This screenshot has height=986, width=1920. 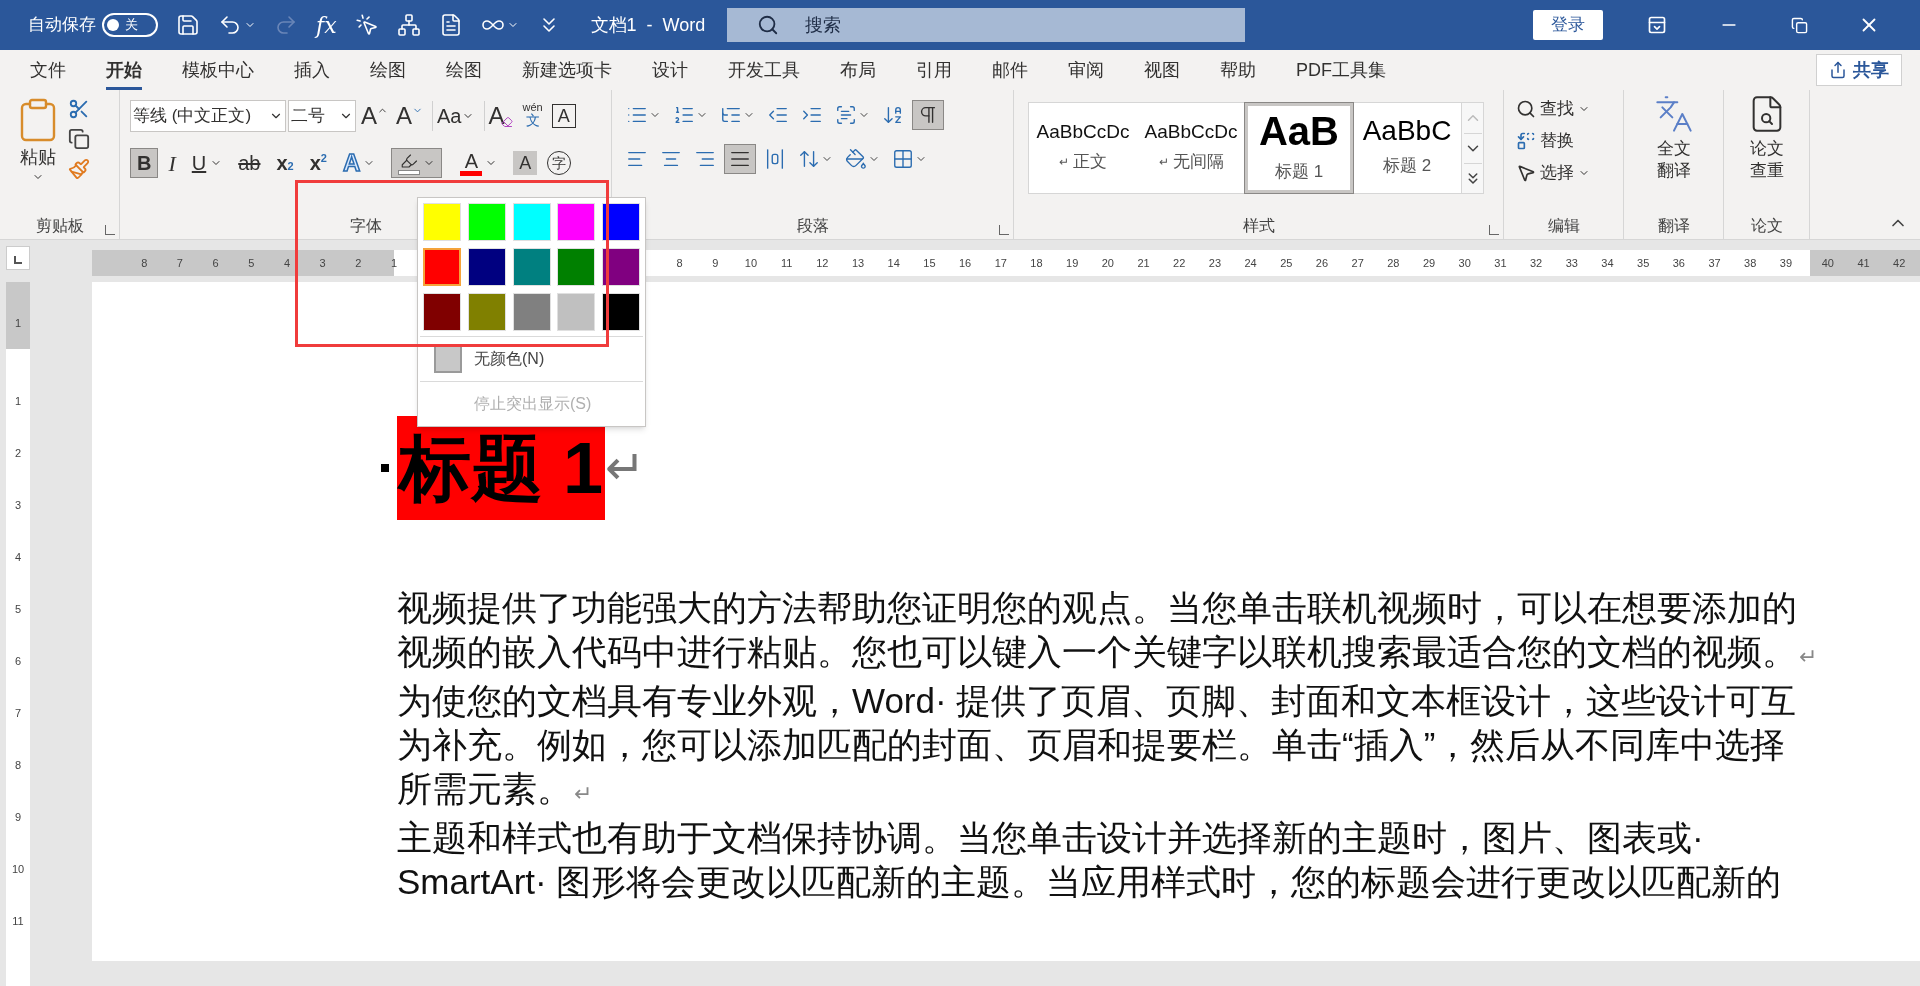 I want to click on italic-button: I, so click(x=172, y=163).